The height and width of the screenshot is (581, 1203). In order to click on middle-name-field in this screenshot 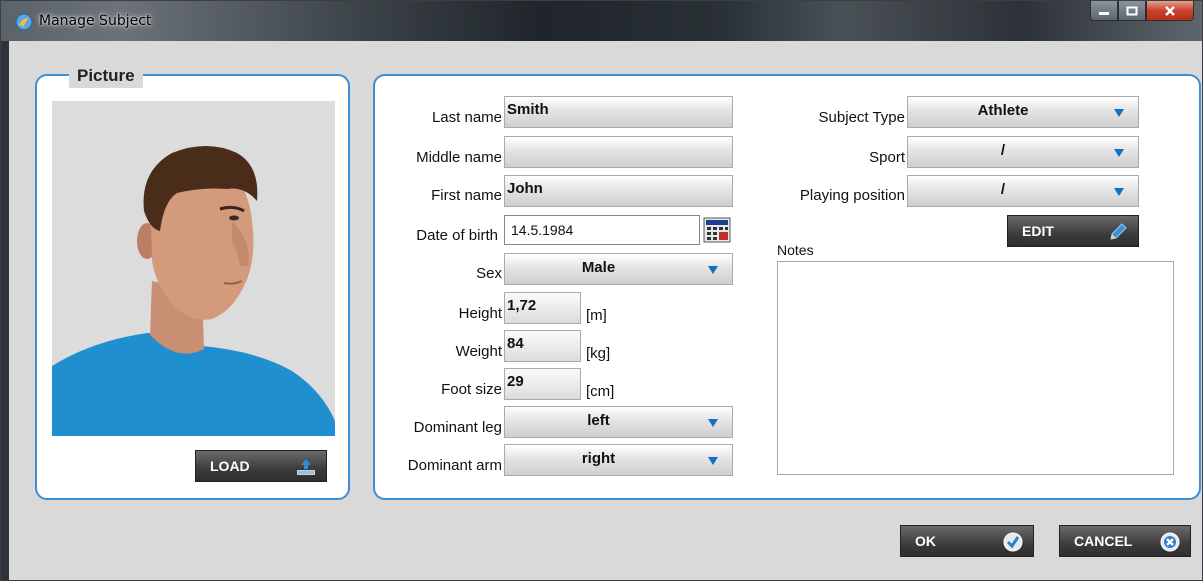, I will do `click(618, 152)`.